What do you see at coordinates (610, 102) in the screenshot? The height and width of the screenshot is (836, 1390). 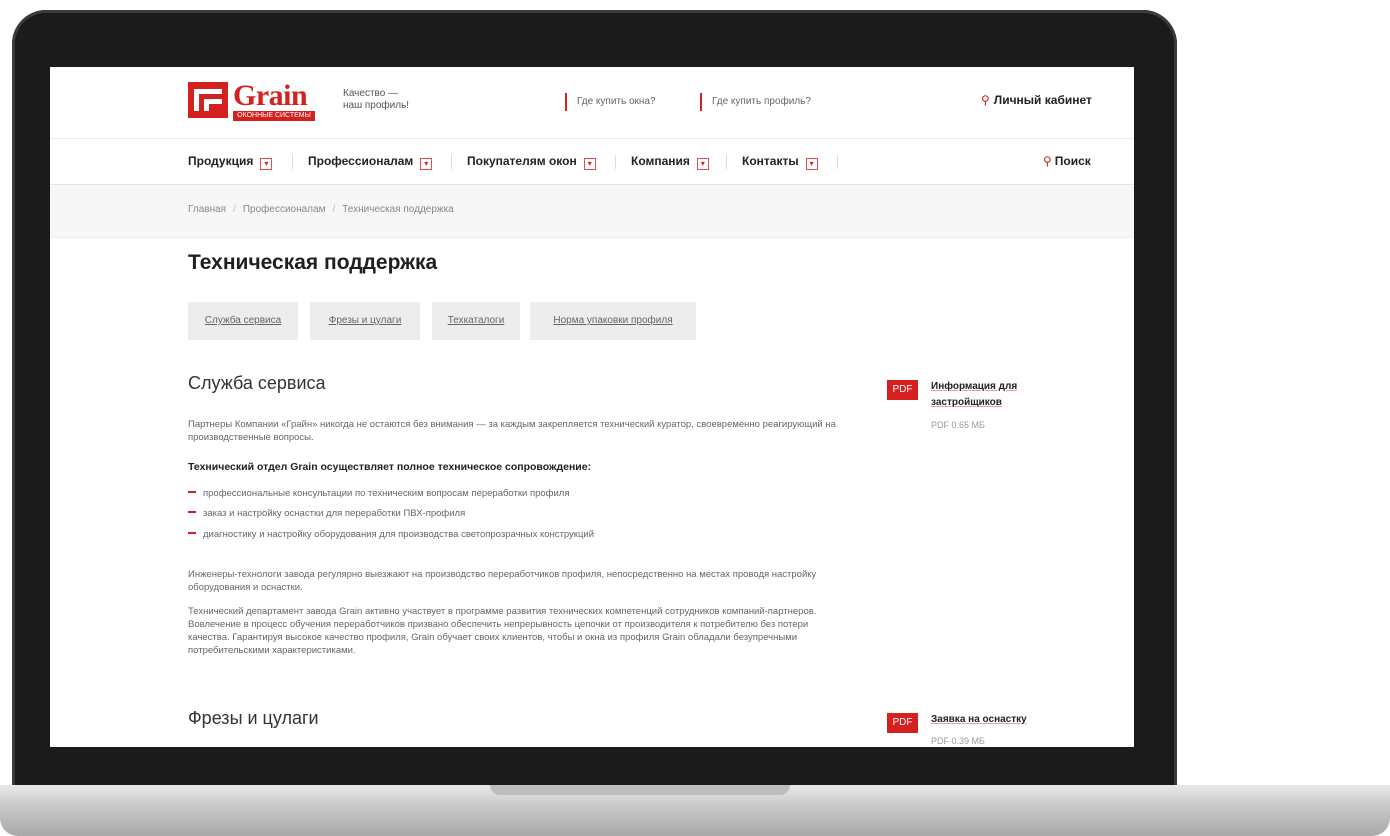 I see `where-buy-windows-link: Где купить окна?` at bounding box center [610, 102].